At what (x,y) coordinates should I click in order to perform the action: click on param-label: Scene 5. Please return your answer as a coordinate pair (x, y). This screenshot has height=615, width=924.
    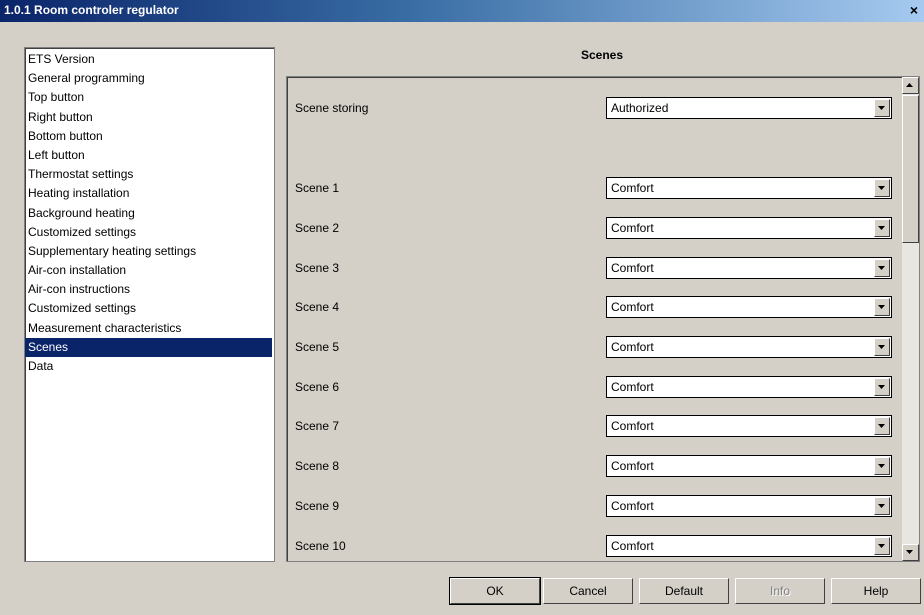
    Looking at the image, I should click on (317, 347).